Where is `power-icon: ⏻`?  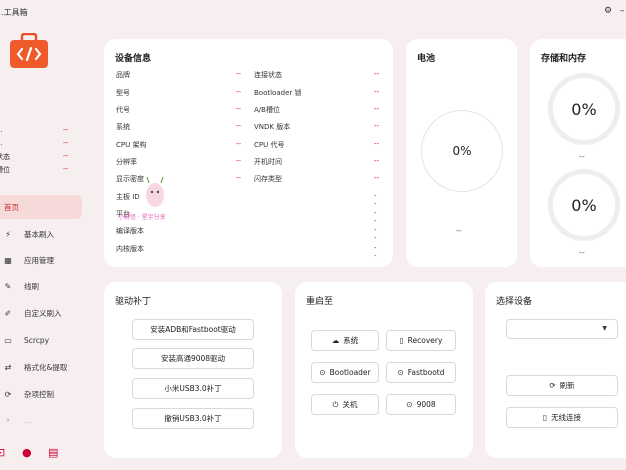
power-icon: ⏻ is located at coordinates (335, 404).